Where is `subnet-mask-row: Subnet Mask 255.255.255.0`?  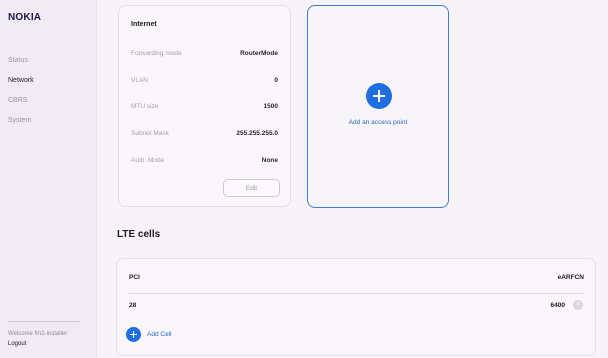
subnet-mask-row: Subnet Mask 255.255.255.0 is located at coordinates (204, 135).